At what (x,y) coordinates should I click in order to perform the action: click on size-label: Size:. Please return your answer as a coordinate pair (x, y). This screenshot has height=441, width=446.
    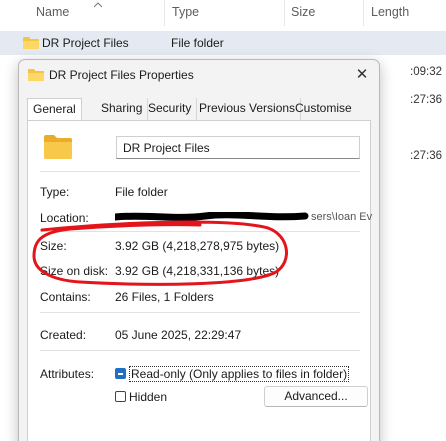
    Looking at the image, I should click on (53, 246).